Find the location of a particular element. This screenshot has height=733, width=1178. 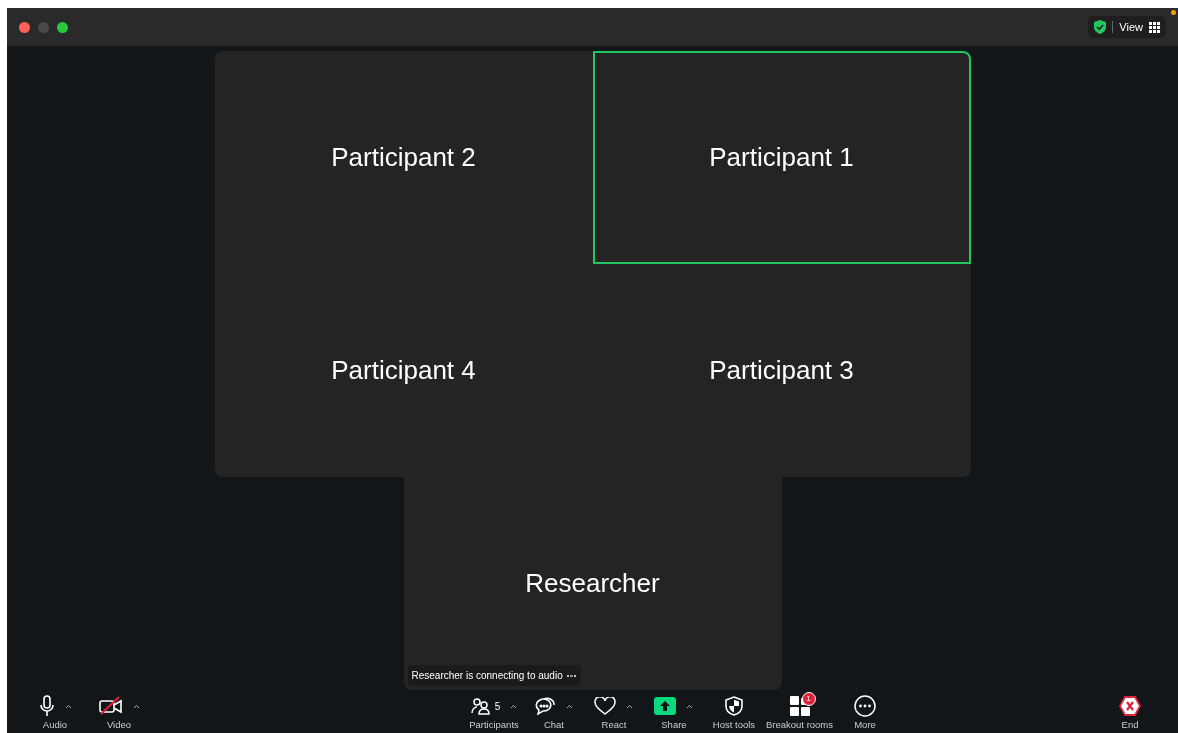

breakout-button: 1 Breakout rooms is located at coordinates (799, 712).